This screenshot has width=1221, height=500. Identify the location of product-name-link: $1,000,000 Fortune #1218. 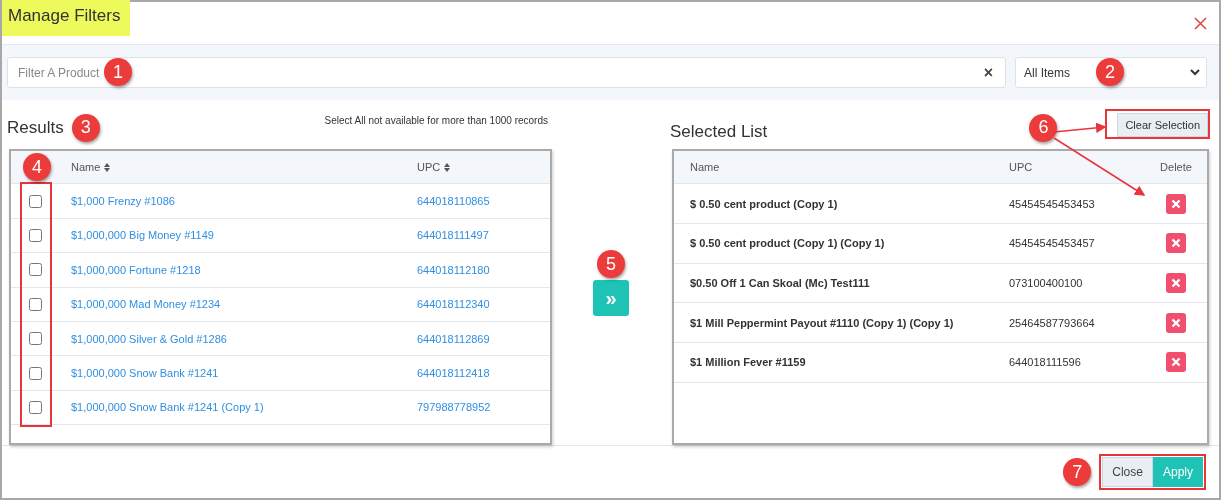
(244, 269).